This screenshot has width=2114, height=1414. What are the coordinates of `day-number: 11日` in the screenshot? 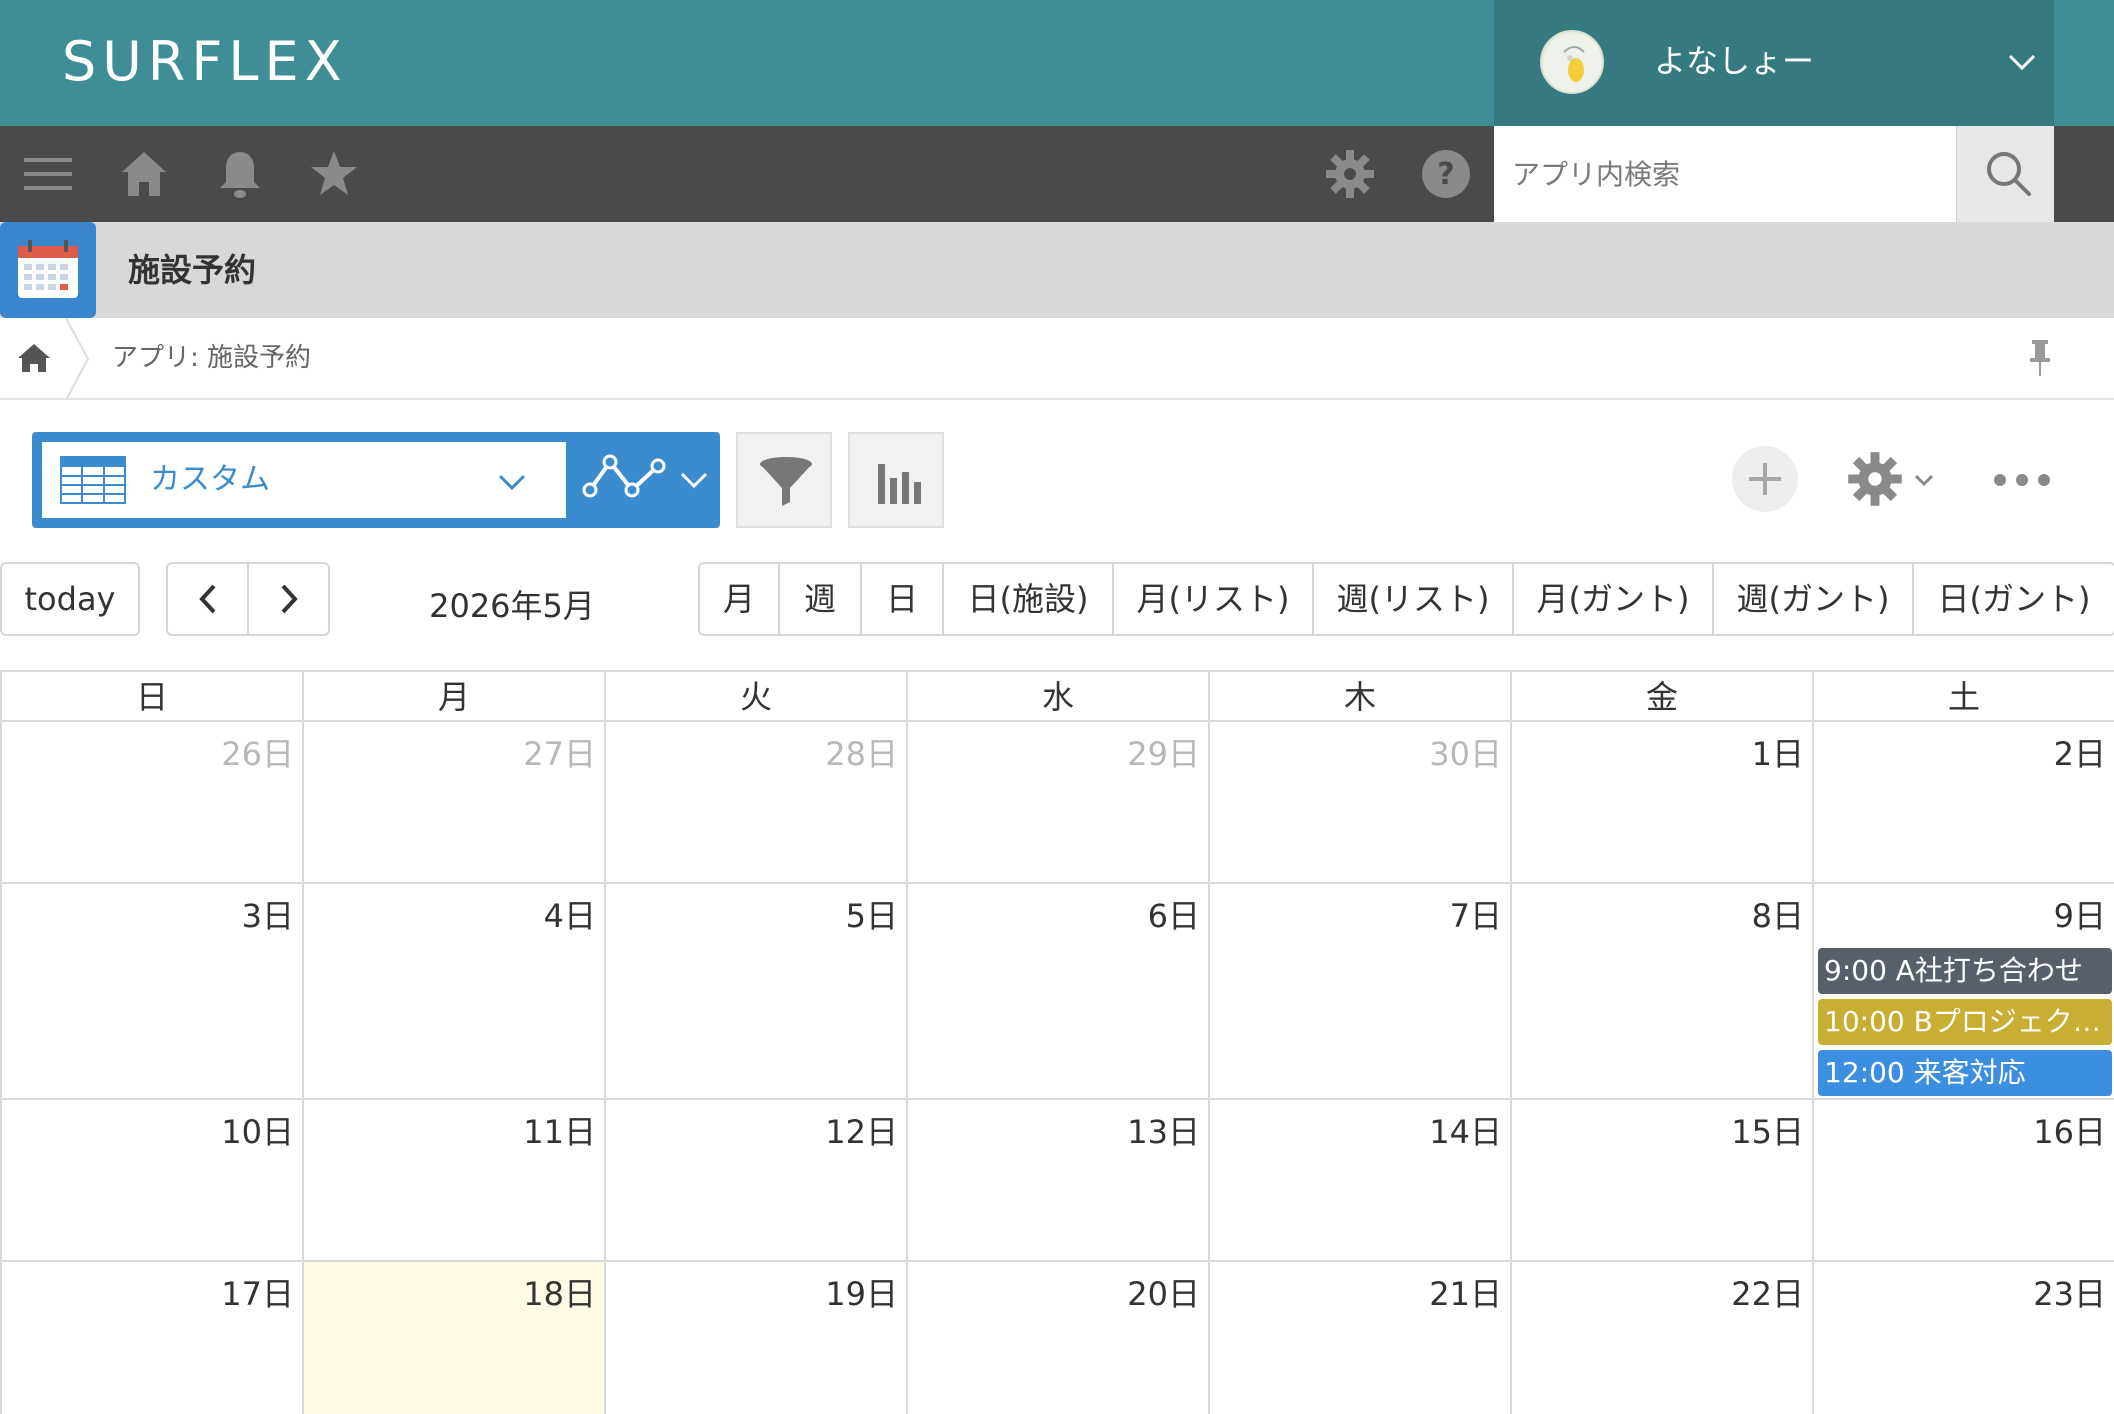 It's located at (559, 1132).